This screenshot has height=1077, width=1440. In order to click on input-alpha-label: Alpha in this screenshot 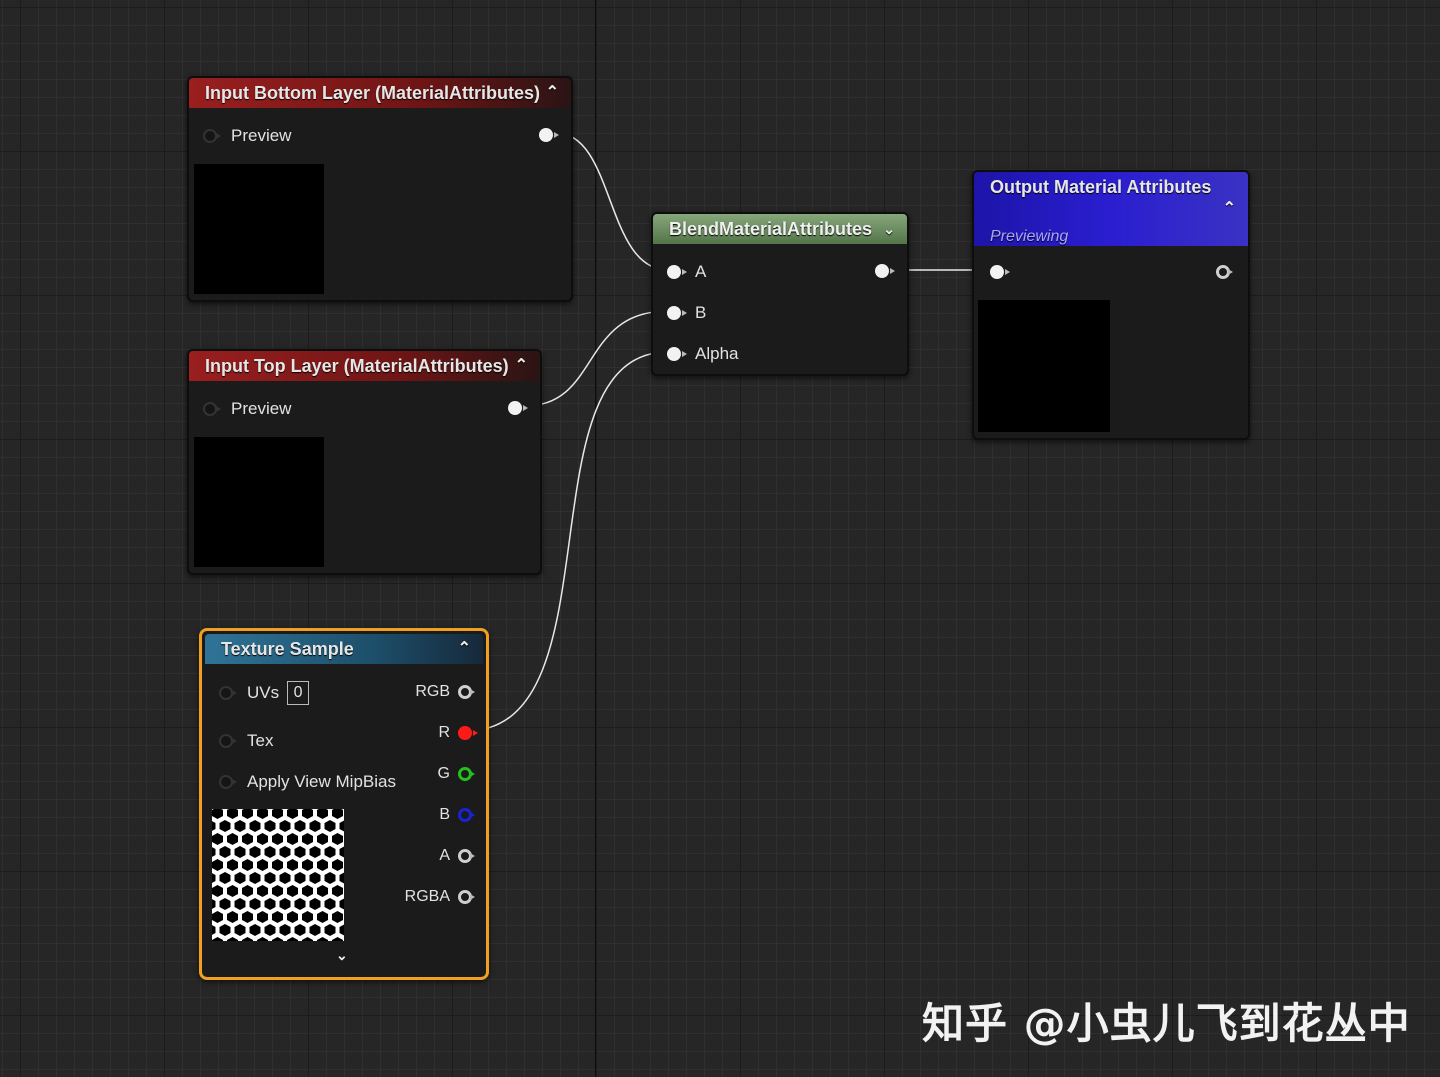, I will do `click(717, 353)`.